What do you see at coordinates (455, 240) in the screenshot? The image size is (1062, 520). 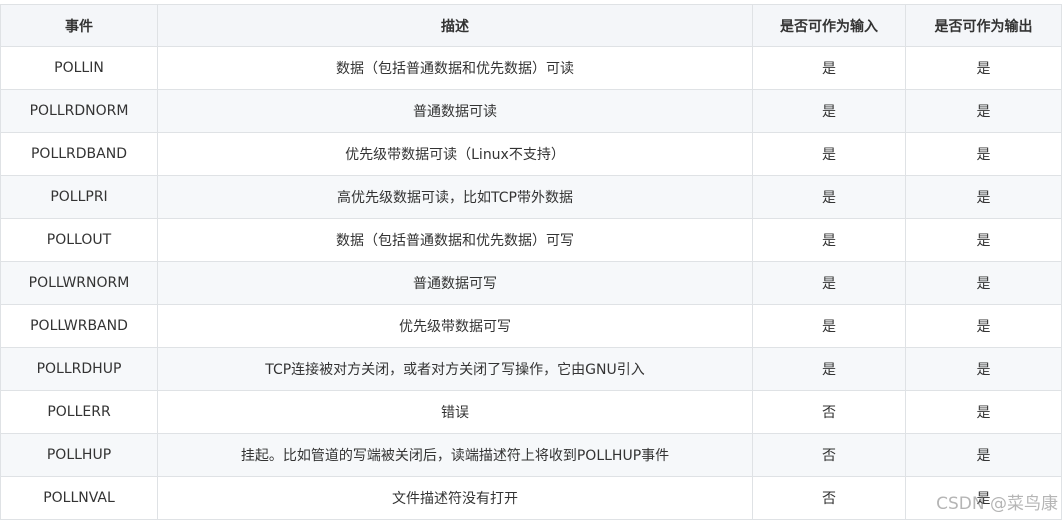 I see `description-cell: 数据（包括普通数据和优先数据）可写` at bounding box center [455, 240].